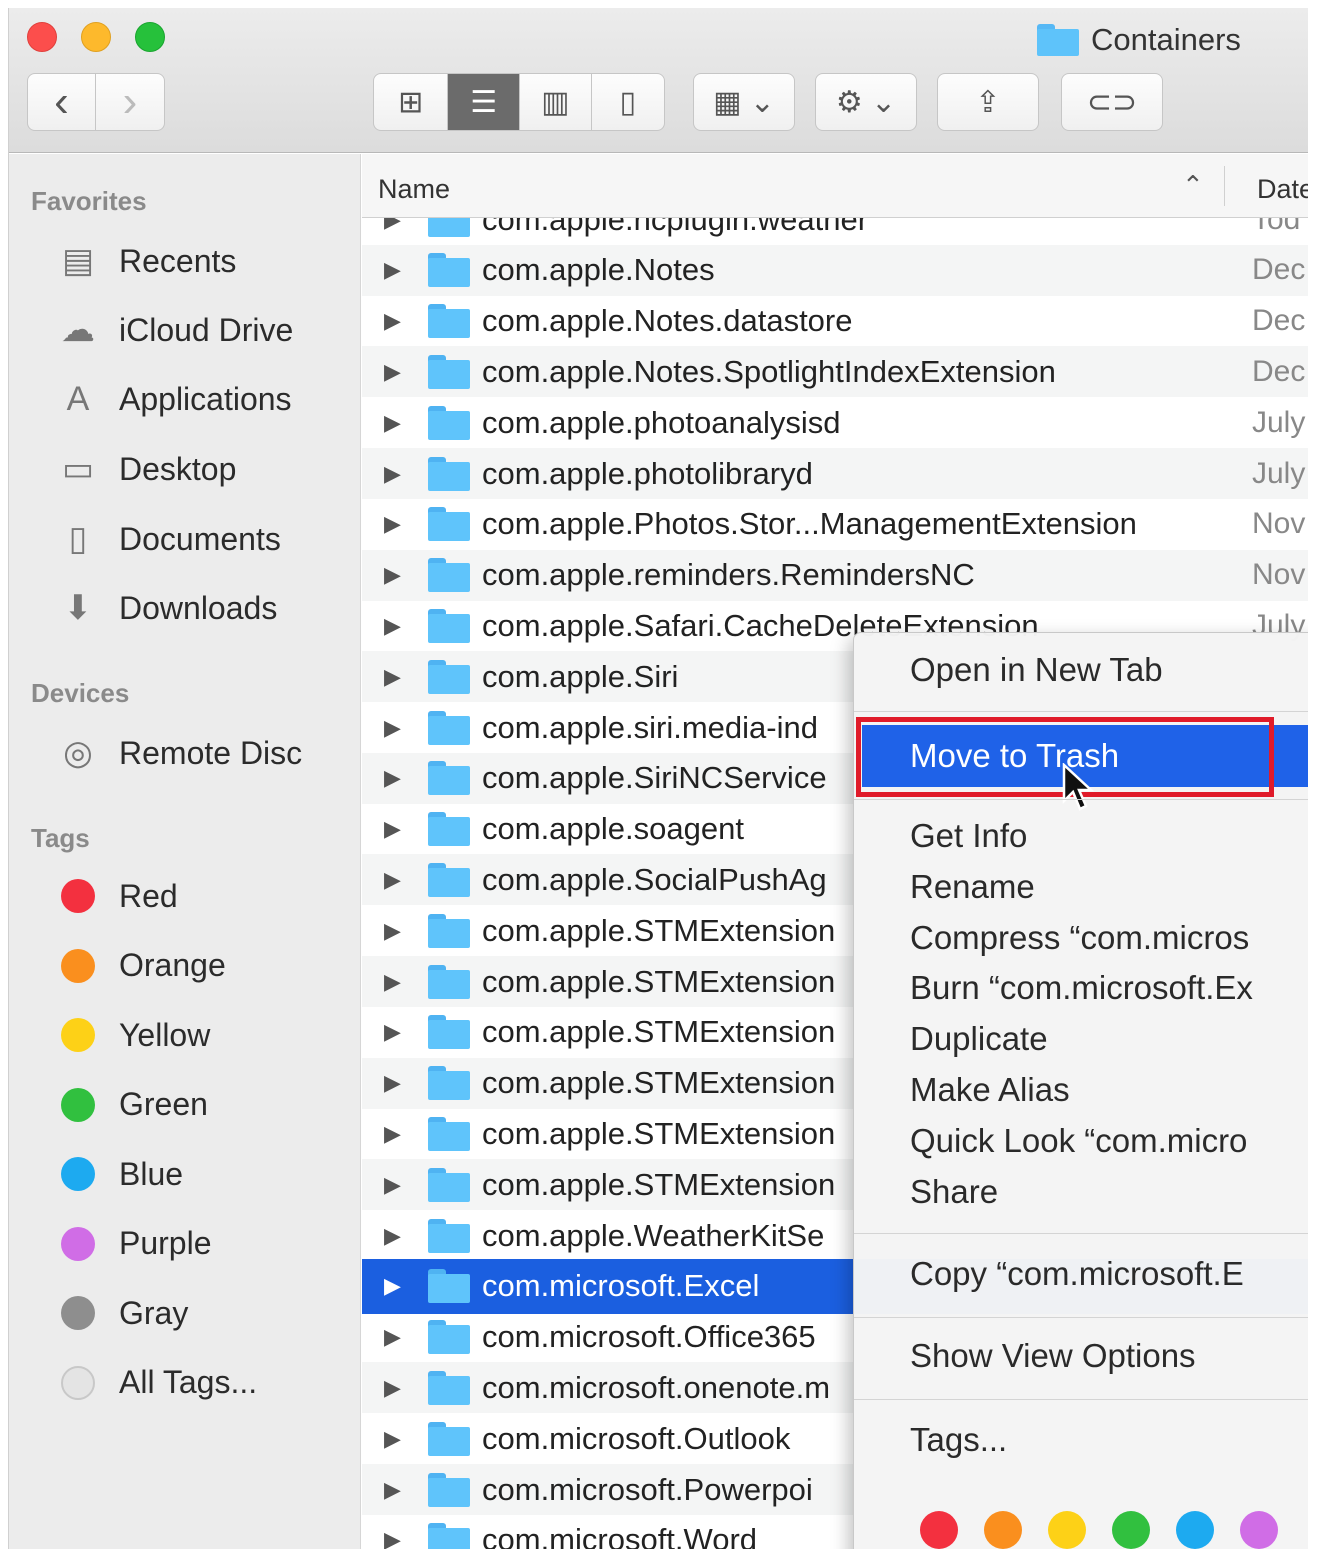 Image resolution: width=1325 pixels, height=1549 pixels. Describe the element at coordinates (1077, 1274) in the screenshot. I see `menu-item-copy: Copy “com.microsoft.E` at that location.